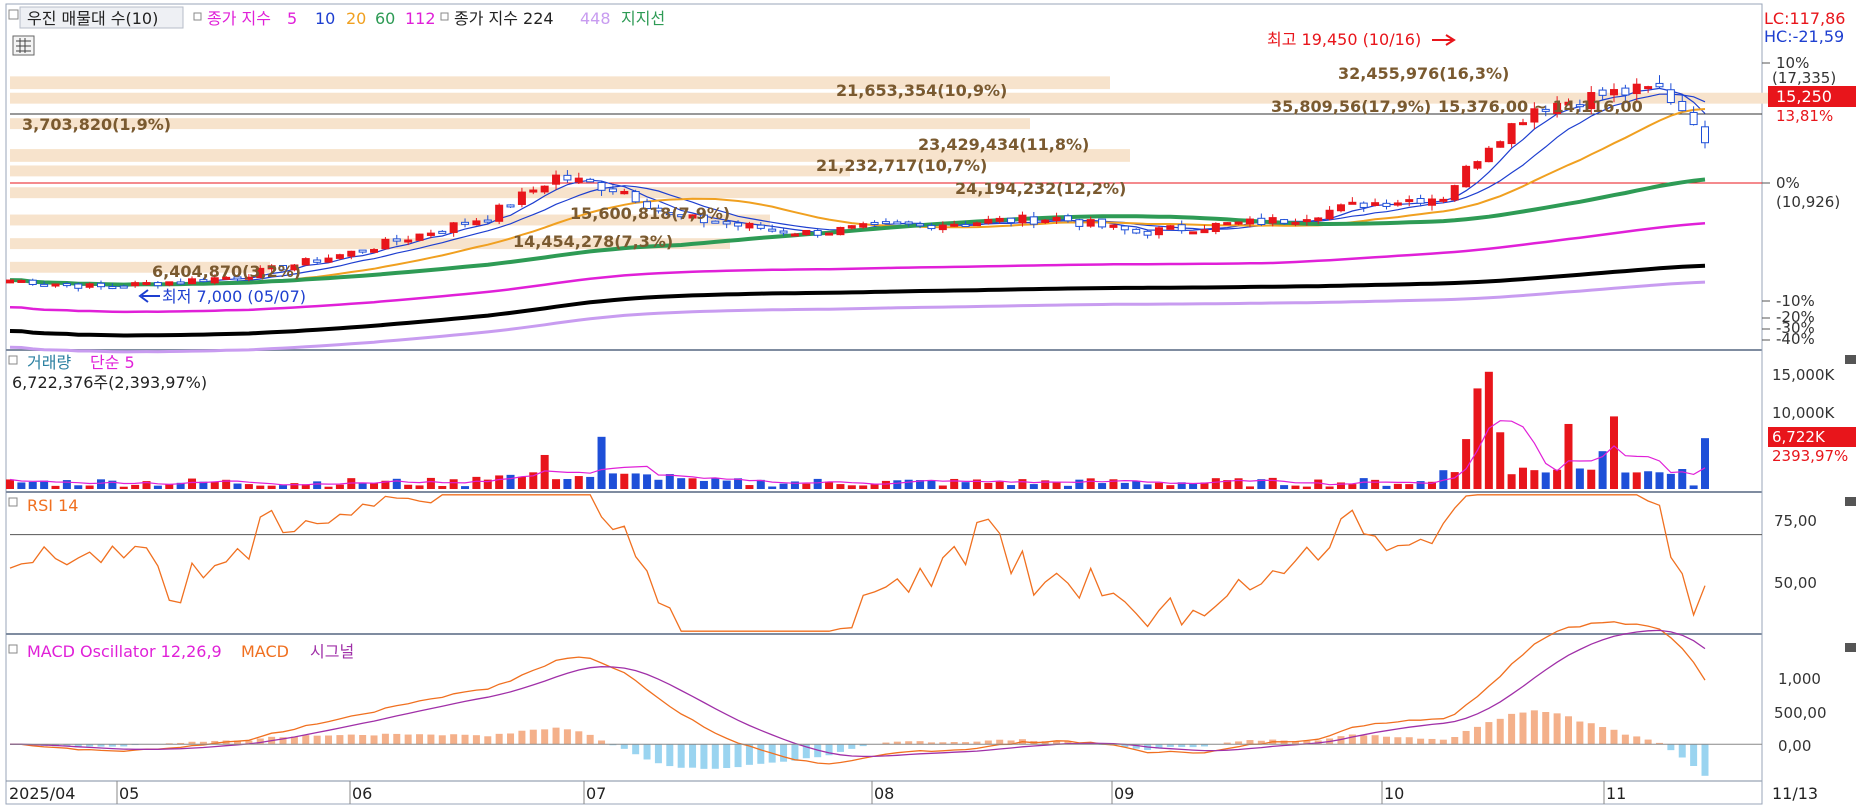 This screenshot has height=811, width=1860. Describe the element at coordinates (901, 165) in the screenshot. I see `profile-label: 21,232,717(10,7%)` at that location.